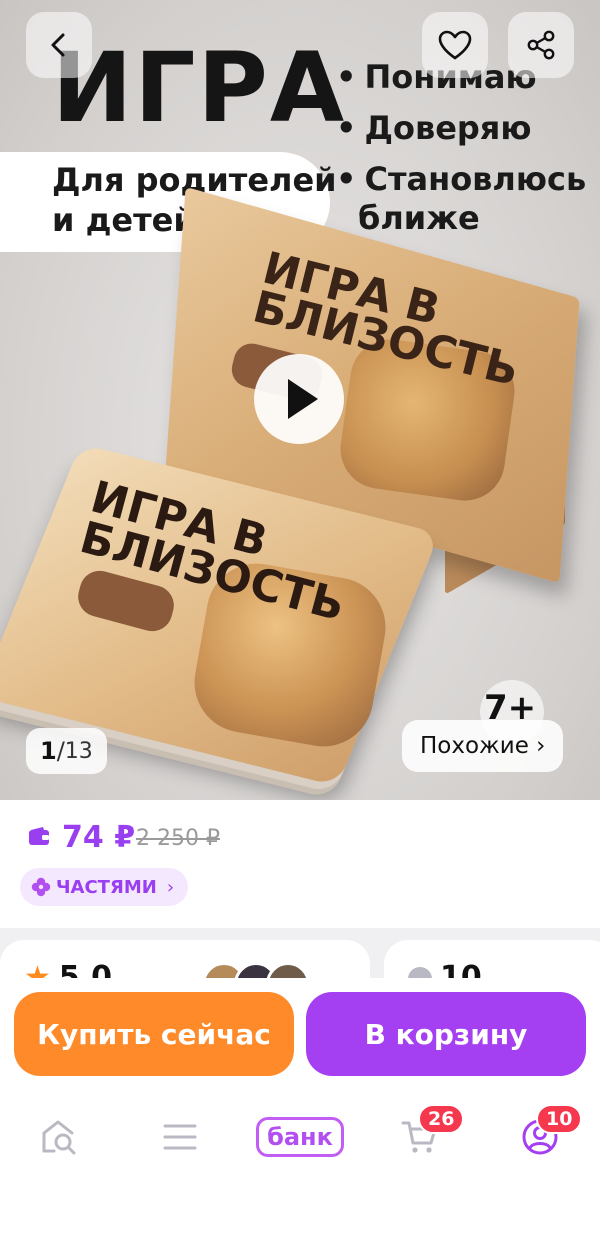 This screenshot has height=1245, width=600. Describe the element at coordinates (48, 751) in the screenshot. I see `counter-current: 1` at that location.